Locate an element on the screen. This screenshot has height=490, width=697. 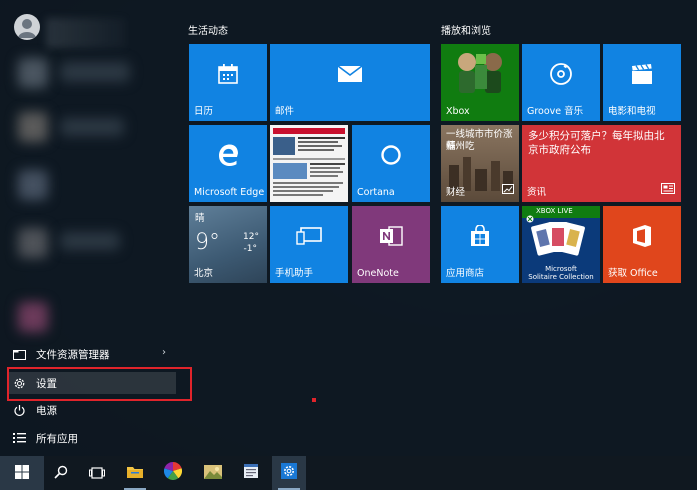
tile-store: 应用商店 is located at coordinates (480, 244).